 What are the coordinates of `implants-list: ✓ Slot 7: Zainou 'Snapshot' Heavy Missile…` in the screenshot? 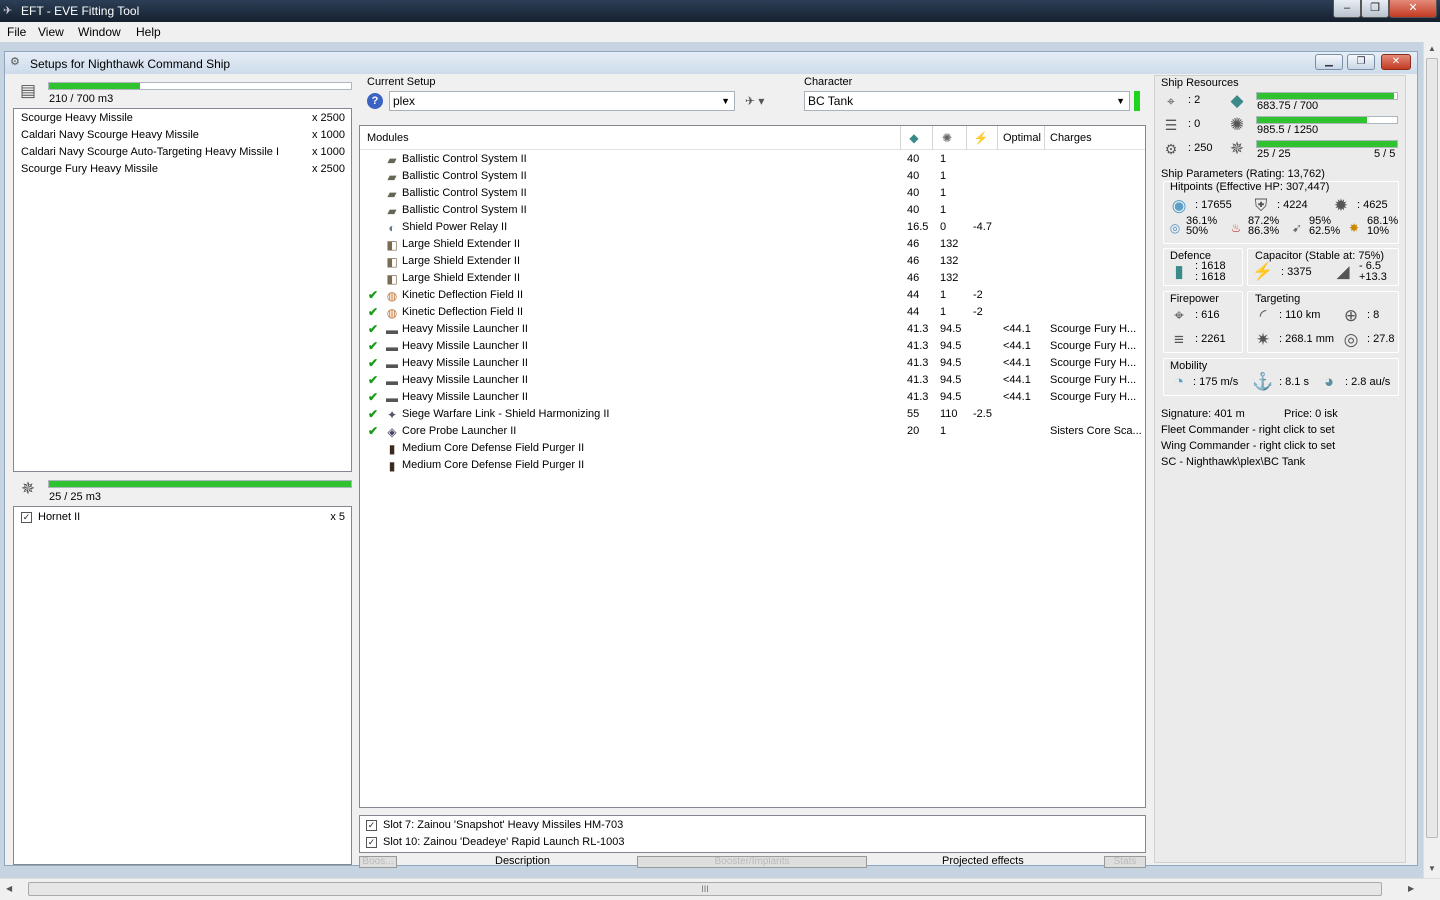 It's located at (752, 834).